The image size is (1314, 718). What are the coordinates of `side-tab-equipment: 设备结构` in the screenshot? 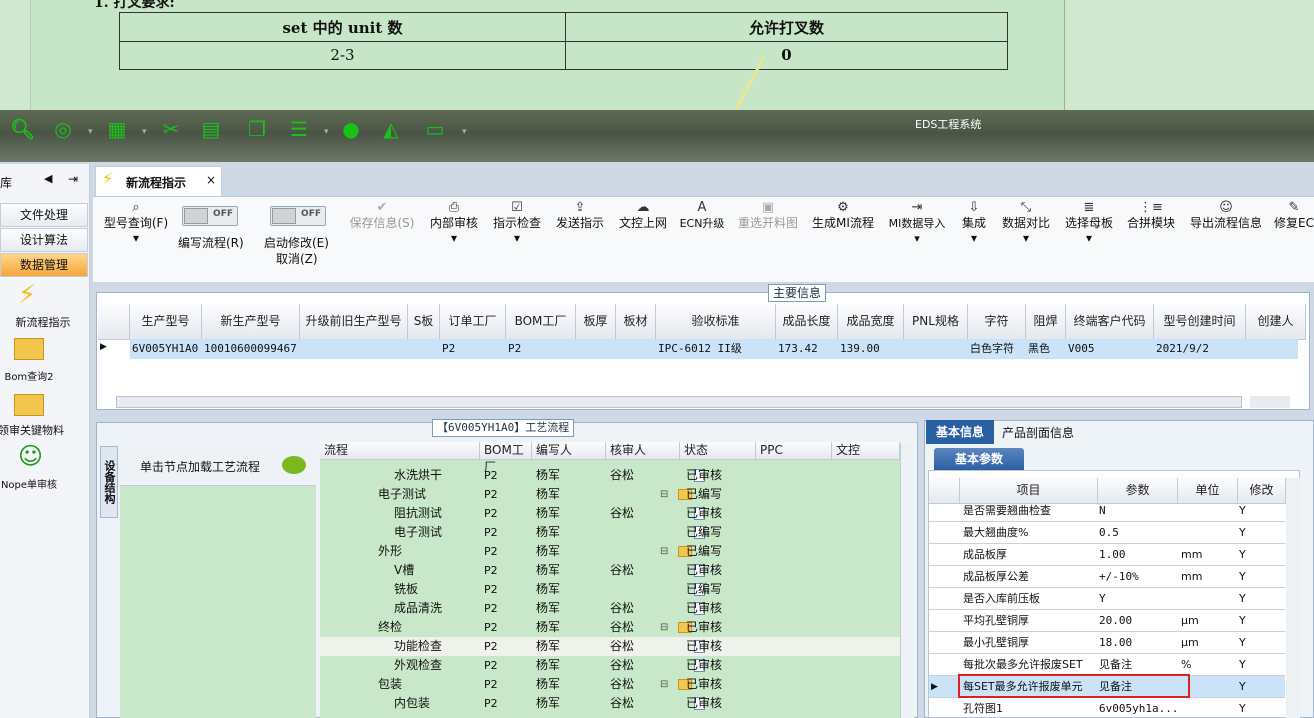 It's located at (109, 482).